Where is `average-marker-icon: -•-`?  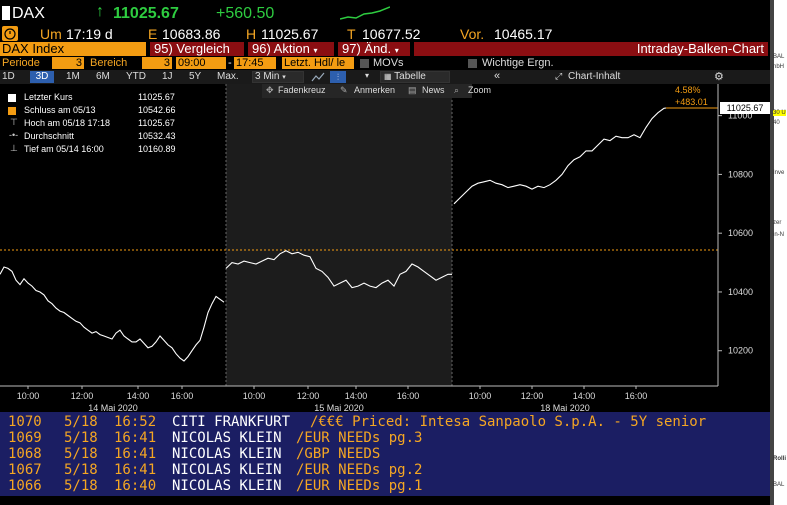
average-marker-icon: -•- is located at coordinates (14, 135).